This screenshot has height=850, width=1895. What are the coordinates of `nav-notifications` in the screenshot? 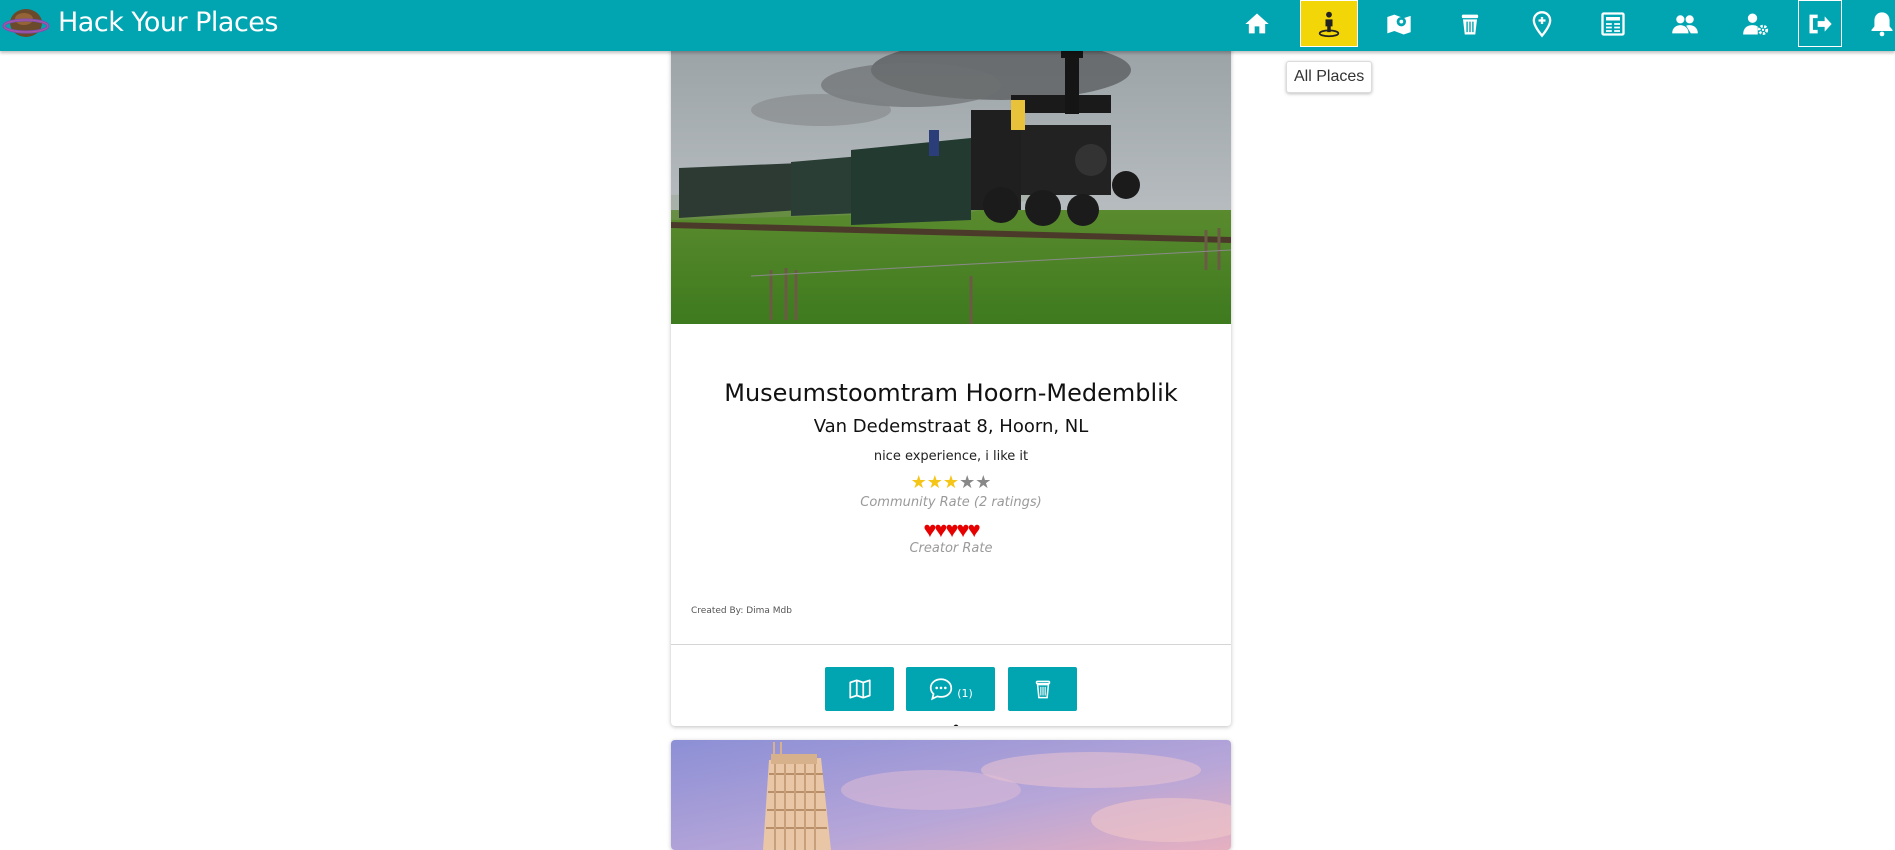 It's located at (1874, 24).